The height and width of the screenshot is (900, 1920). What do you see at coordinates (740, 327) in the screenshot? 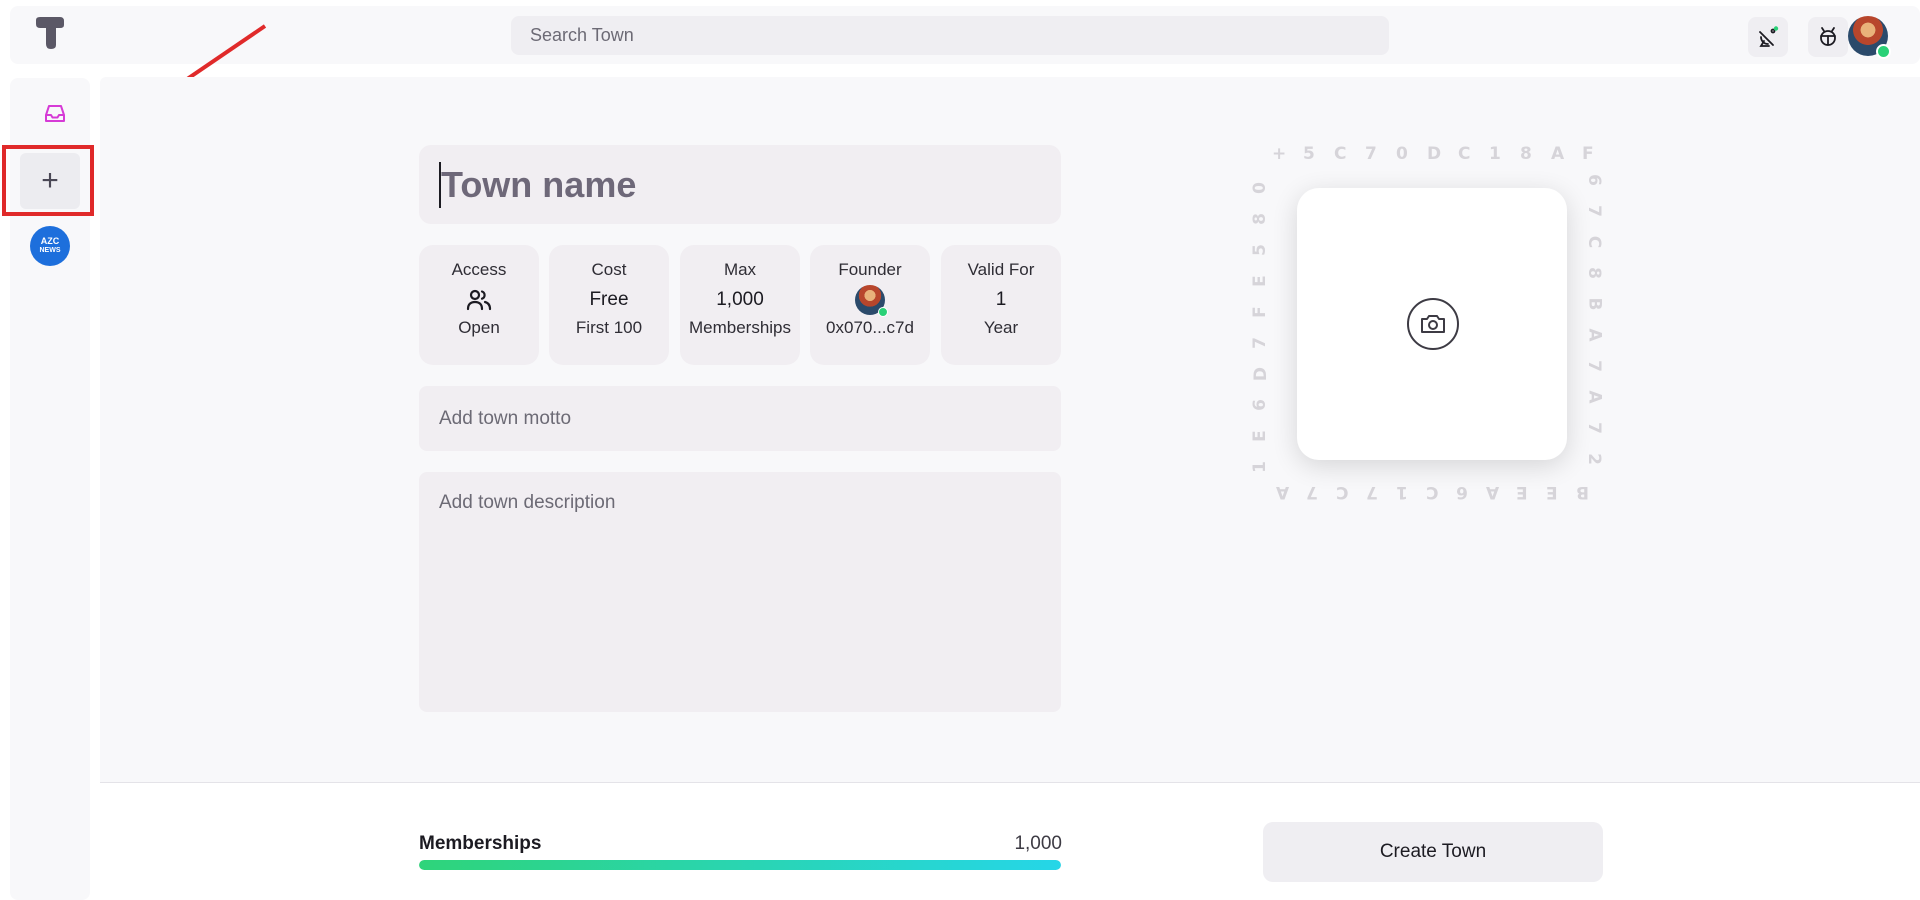
I see `stat-sub: Memberships` at bounding box center [740, 327].